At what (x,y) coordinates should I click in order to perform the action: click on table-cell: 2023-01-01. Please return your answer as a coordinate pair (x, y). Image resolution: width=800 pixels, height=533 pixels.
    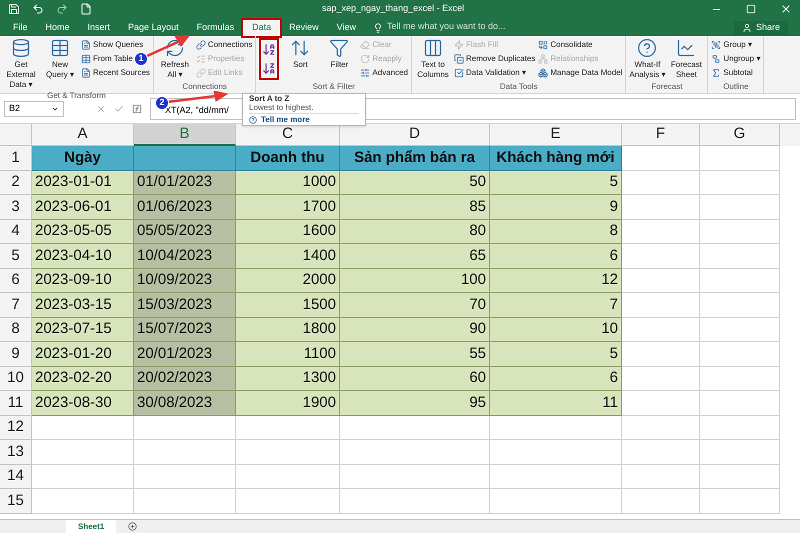
    Looking at the image, I should click on (83, 182).